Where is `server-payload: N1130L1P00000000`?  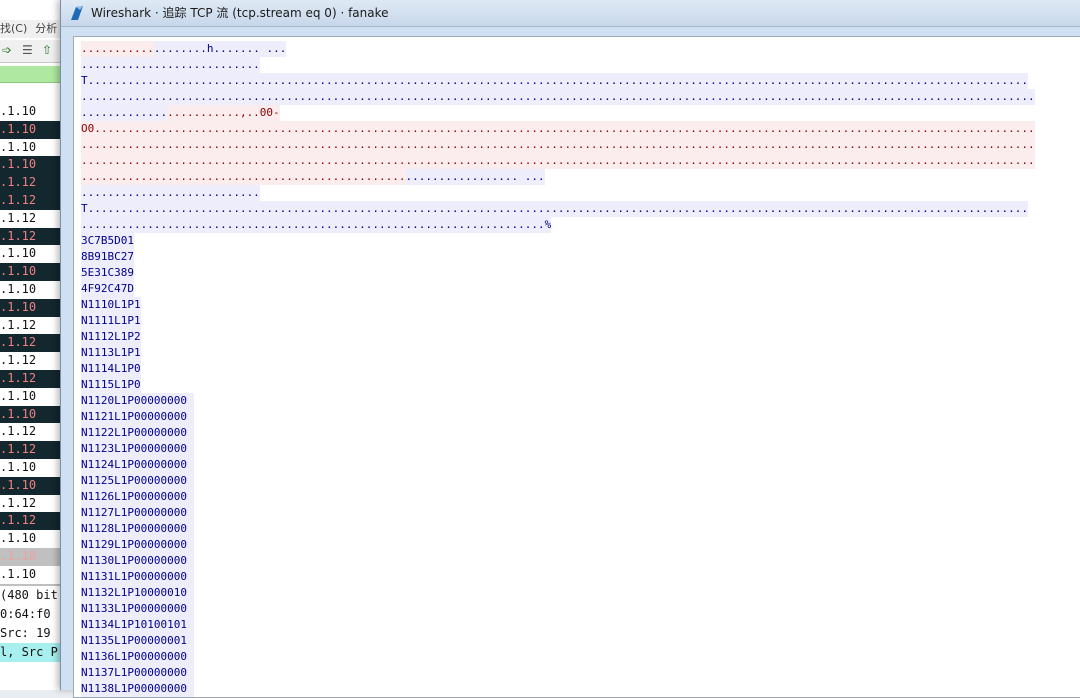 server-payload: N1130L1P00000000 is located at coordinates (137, 561).